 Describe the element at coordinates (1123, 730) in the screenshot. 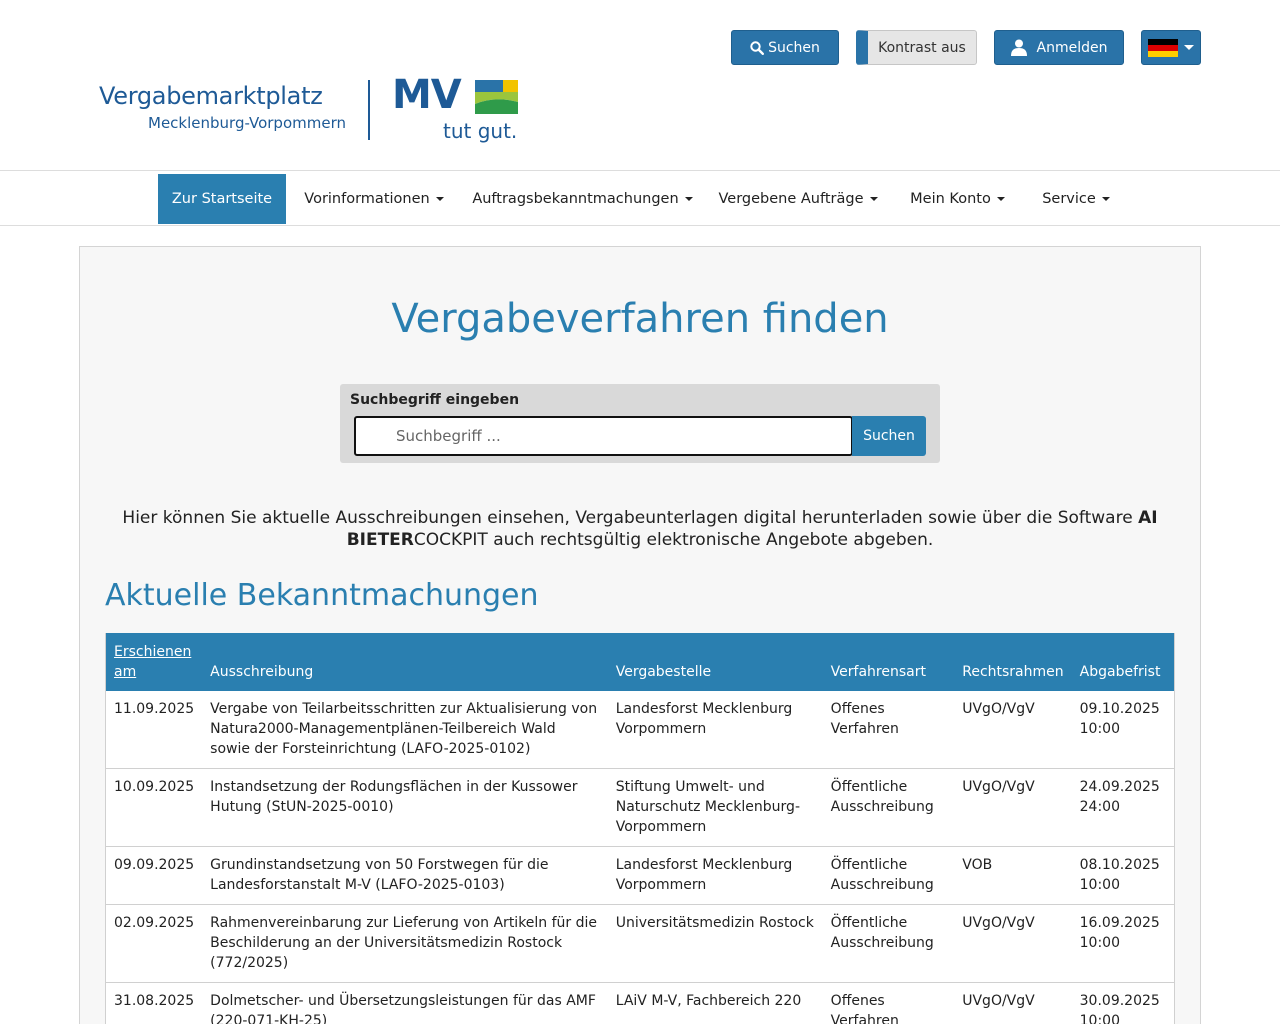

I see `cell-deadline: 09.10.2025 10:00` at that location.